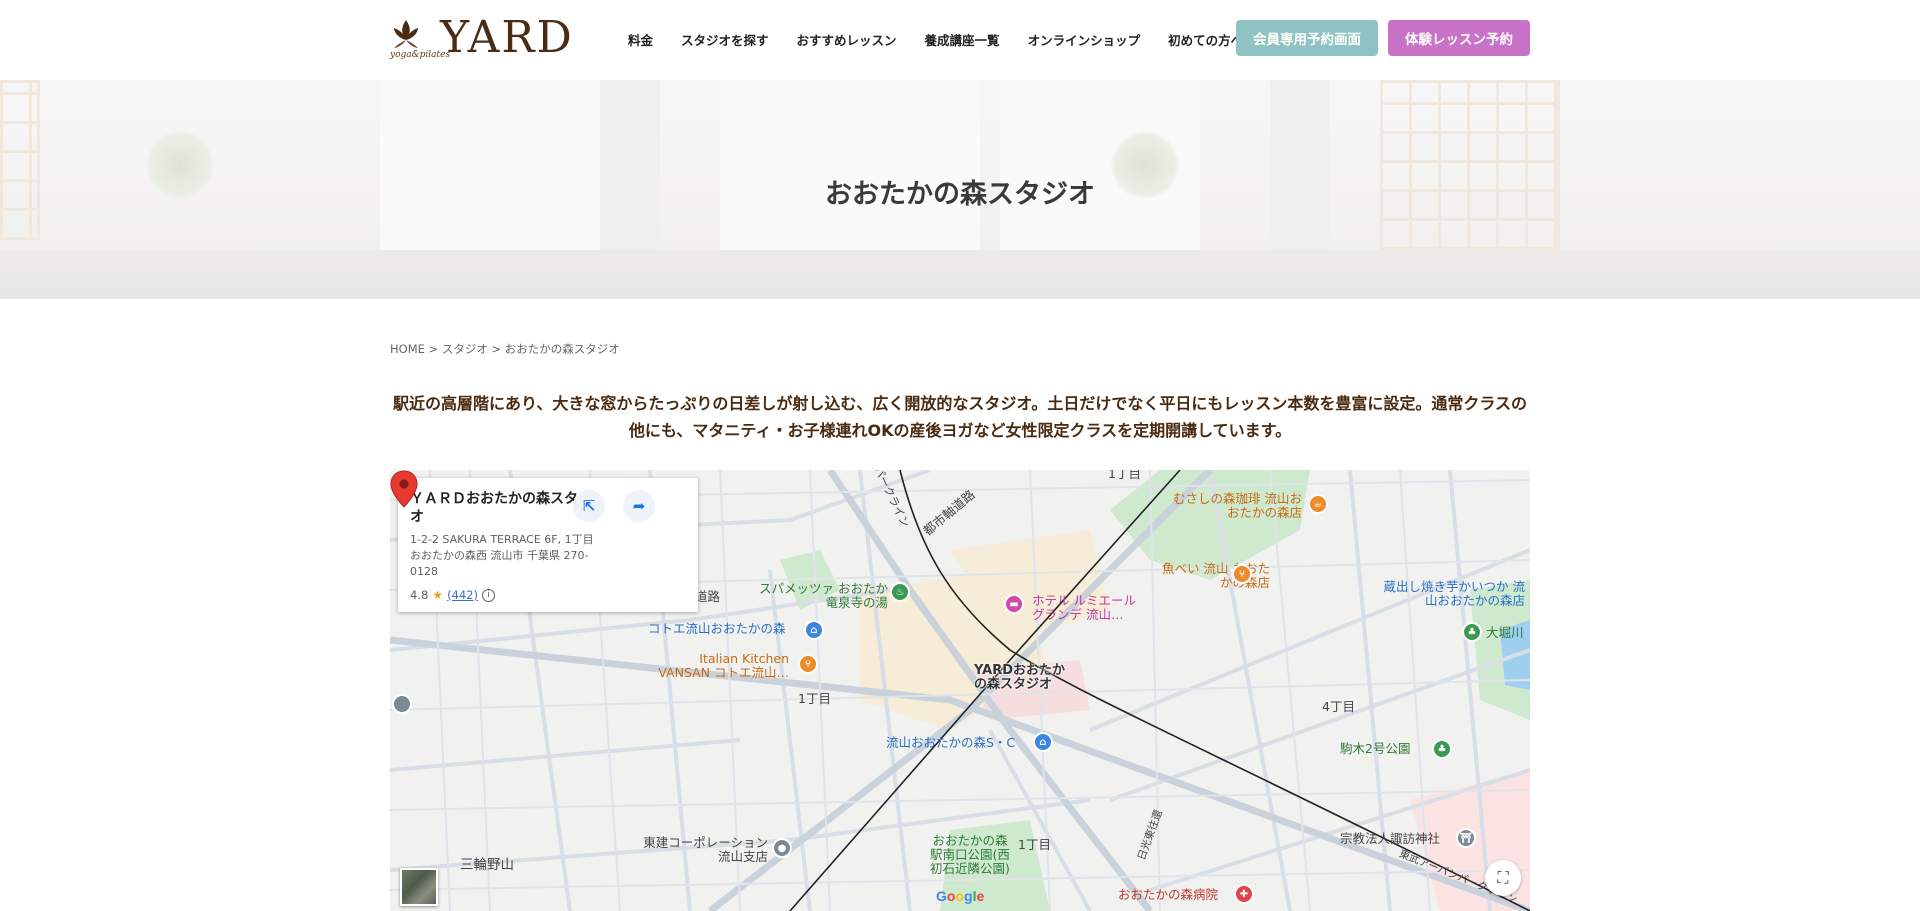 Image resolution: width=1920 pixels, height=911 pixels. What do you see at coordinates (1205, 40) in the screenshot?
I see `nav-first-time: 初めての方へ` at bounding box center [1205, 40].